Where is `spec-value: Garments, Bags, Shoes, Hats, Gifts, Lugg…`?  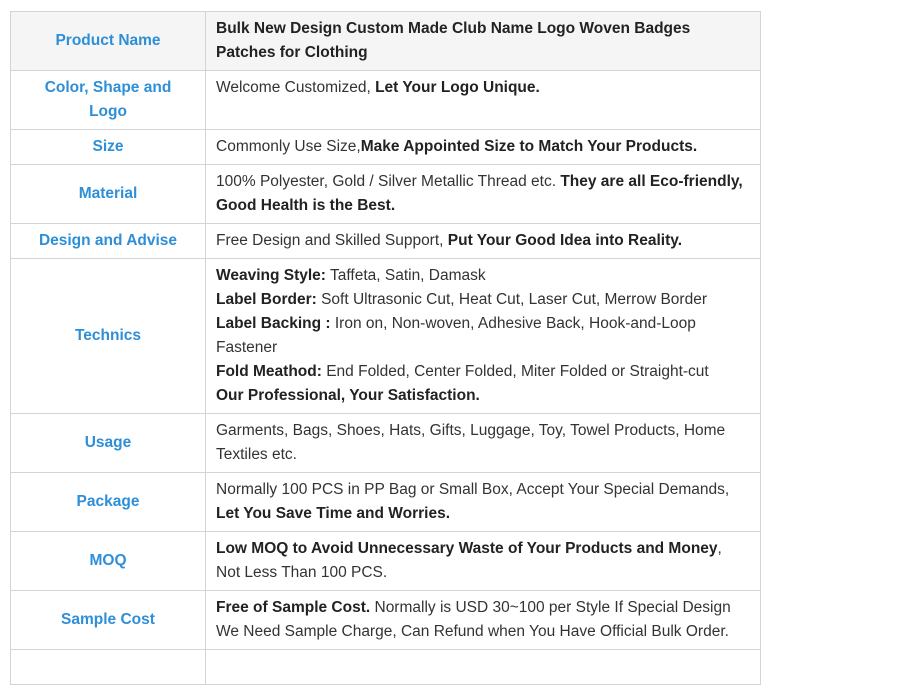
spec-value: Garments, Bags, Shoes, Hats, Gifts, Lugg… is located at coordinates (483, 443).